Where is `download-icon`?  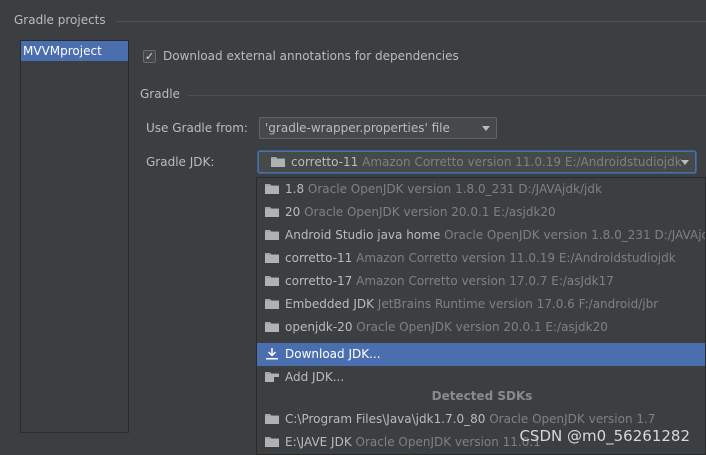 download-icon is located at coordinates (272, 354).